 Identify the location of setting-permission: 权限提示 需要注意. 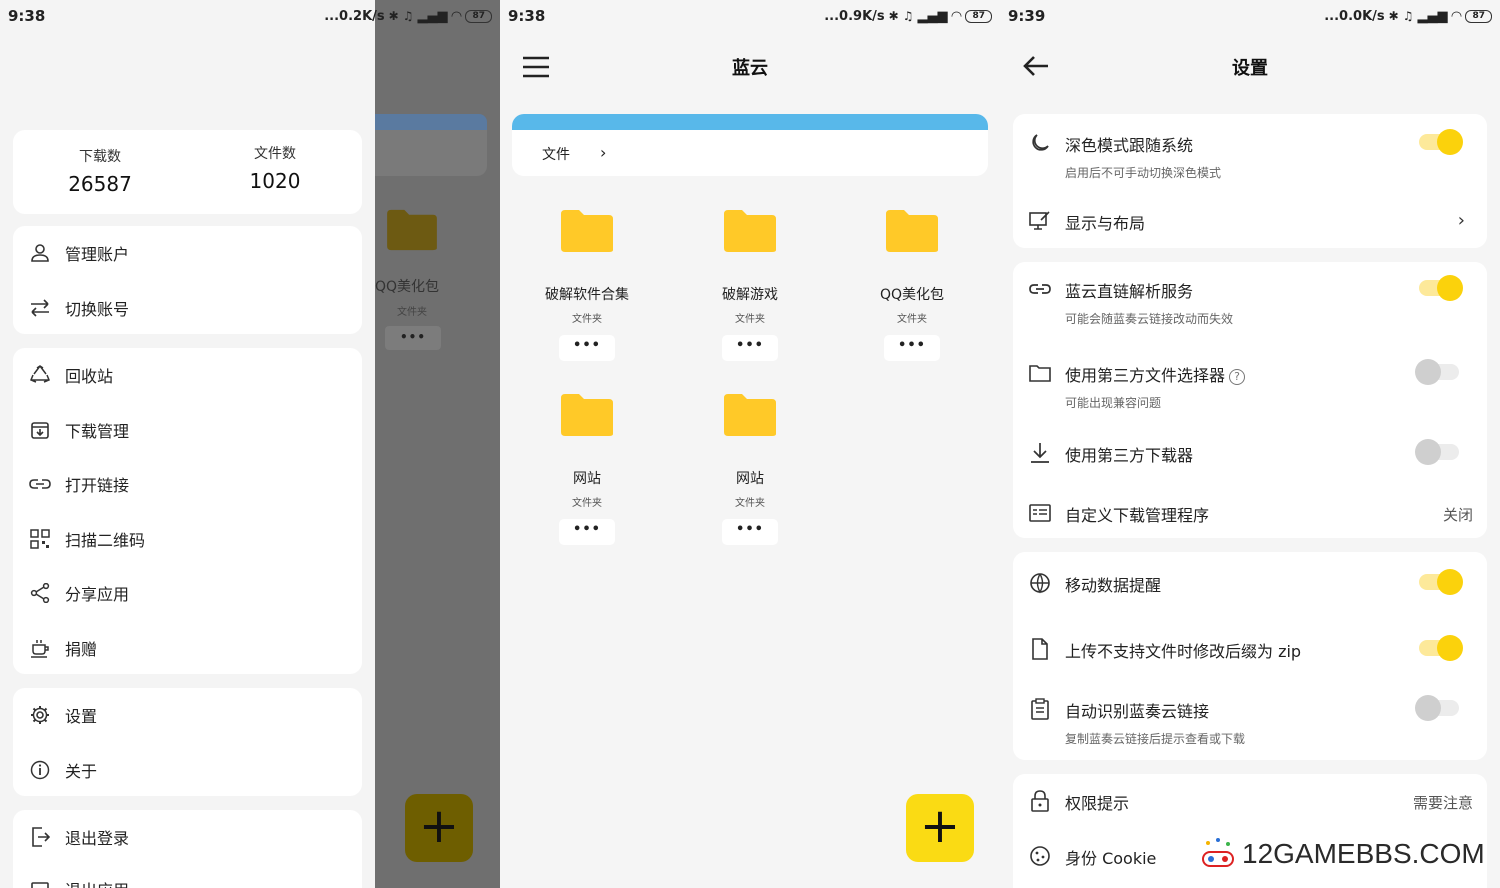
(1251, 803).